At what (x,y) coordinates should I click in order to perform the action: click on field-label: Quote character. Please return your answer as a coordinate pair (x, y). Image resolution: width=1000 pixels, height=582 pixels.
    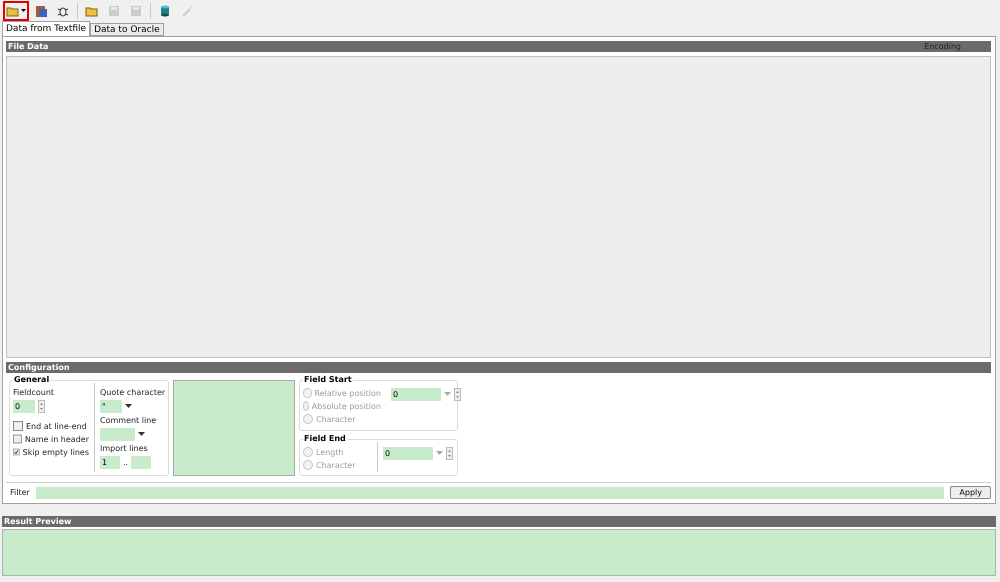
    Looking at the image, I should click on (132, 392).